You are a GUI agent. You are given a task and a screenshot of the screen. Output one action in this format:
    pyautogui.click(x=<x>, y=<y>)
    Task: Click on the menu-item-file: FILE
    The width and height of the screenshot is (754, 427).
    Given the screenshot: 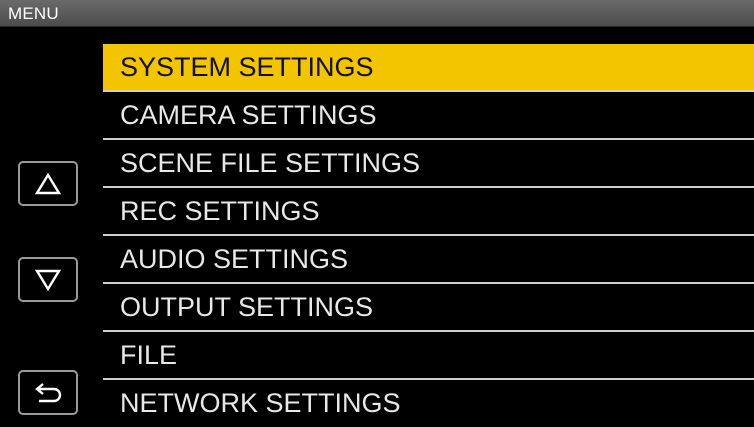 What is the action you would take?
    pyautogui.click(x=428, y=355)
    